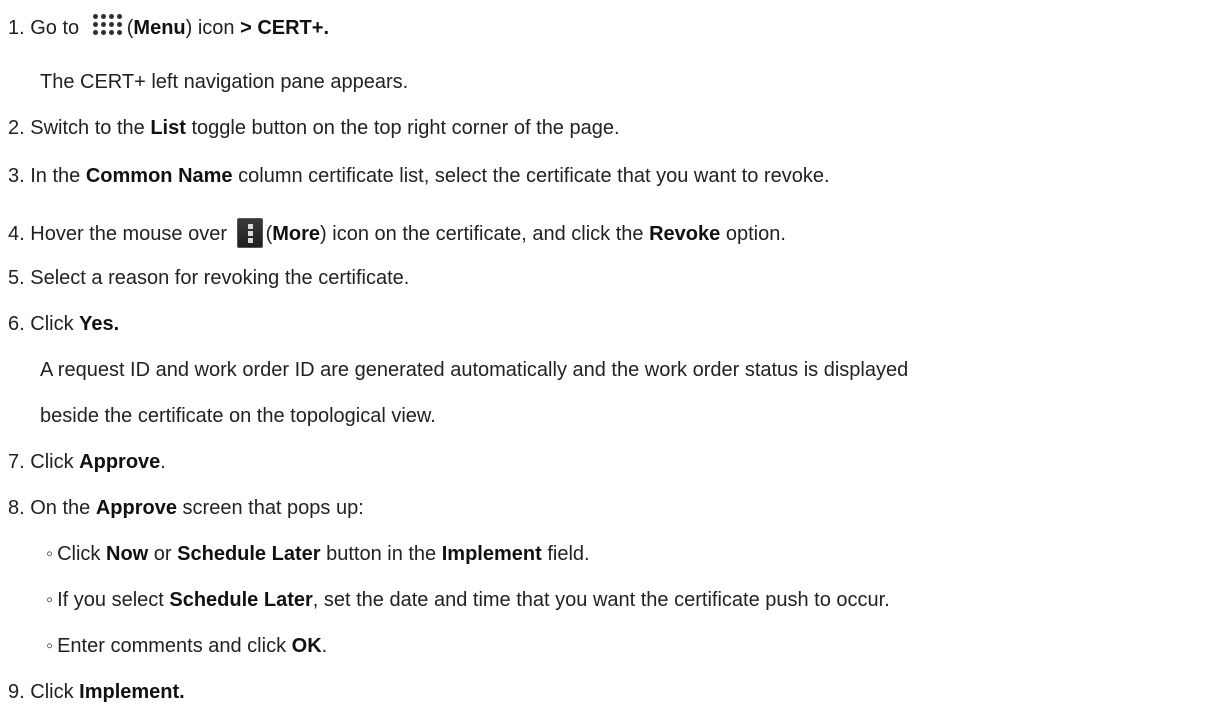 The width and height of the screenshot is (1205, 706). What do you see at coordinates (159, 28) in the screenshot?
I see `menu-label: Menu` at bounding box center [159, 28].